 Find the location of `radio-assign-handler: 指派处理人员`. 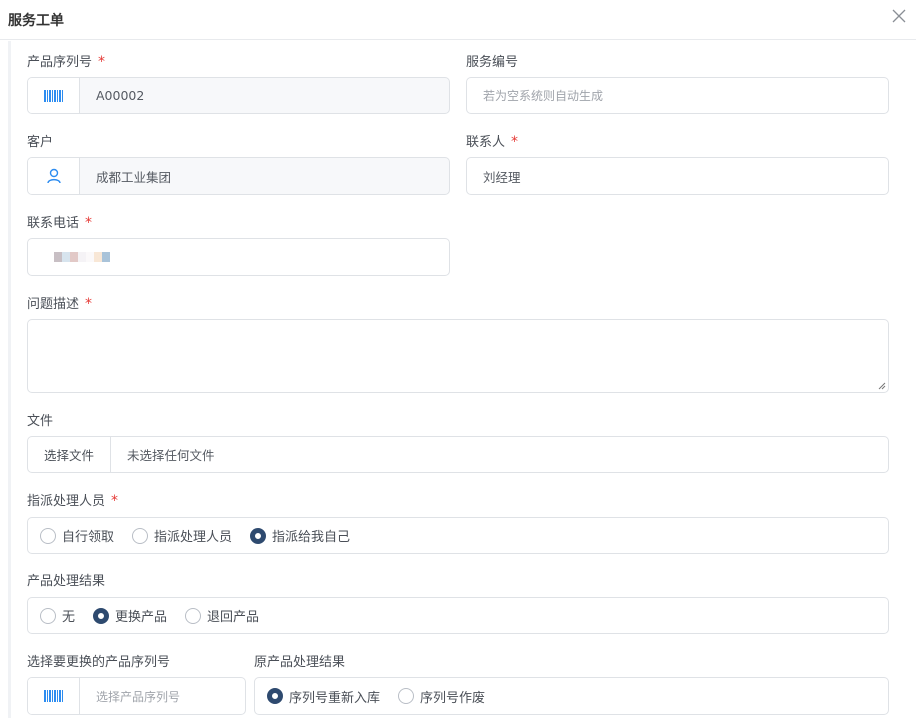

radio-assign-handler: 指派处理人员 is located at coordinates (182, 535).